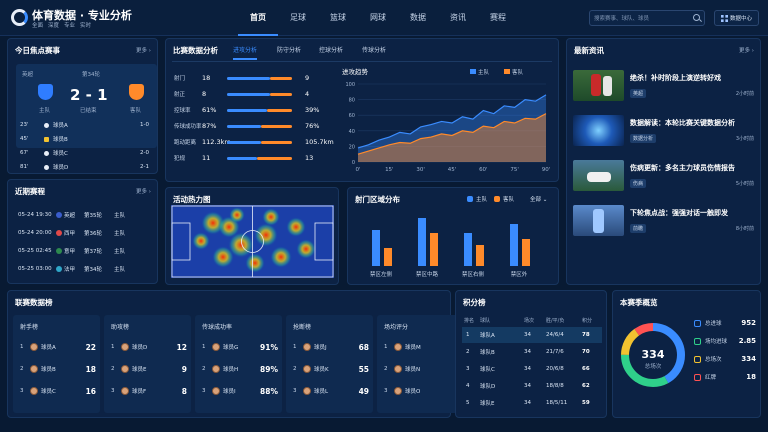 The width and height of the screenshot is (768, 432). Describe the element at coordinates (321, 392) in the screenshot. I see `player-name: 球员L` at that location.